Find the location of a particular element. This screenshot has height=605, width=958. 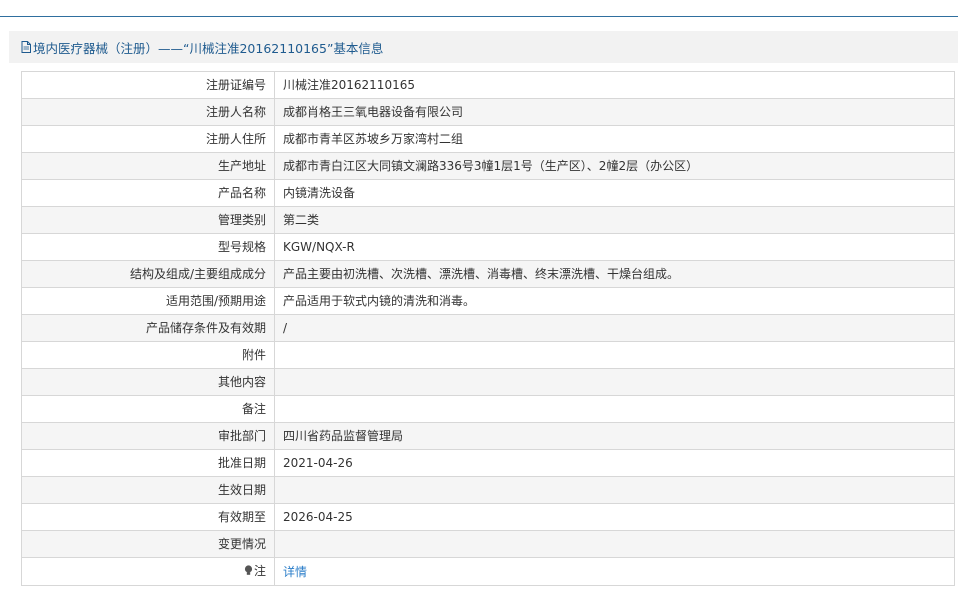

row-label: 生产地址 is located at coordinates (148, 166).